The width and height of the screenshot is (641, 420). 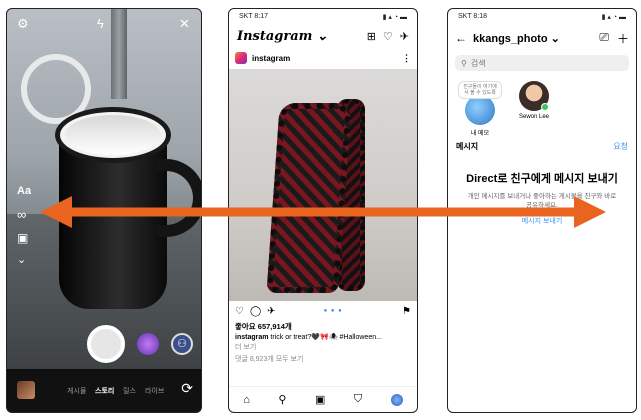 I want to click on feed-header: Instagram ⌄ ⊞ ♡ ✈, so click(x=323, y=36).